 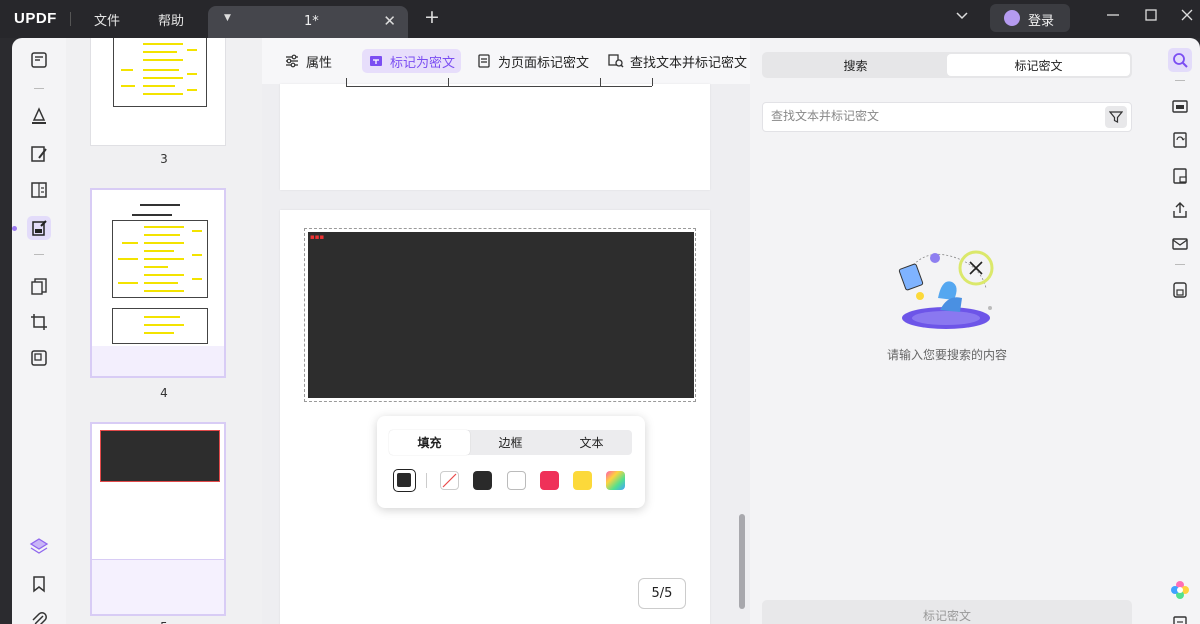 I want to click on page-indicator: 5/5, so click(x=662, y=593).